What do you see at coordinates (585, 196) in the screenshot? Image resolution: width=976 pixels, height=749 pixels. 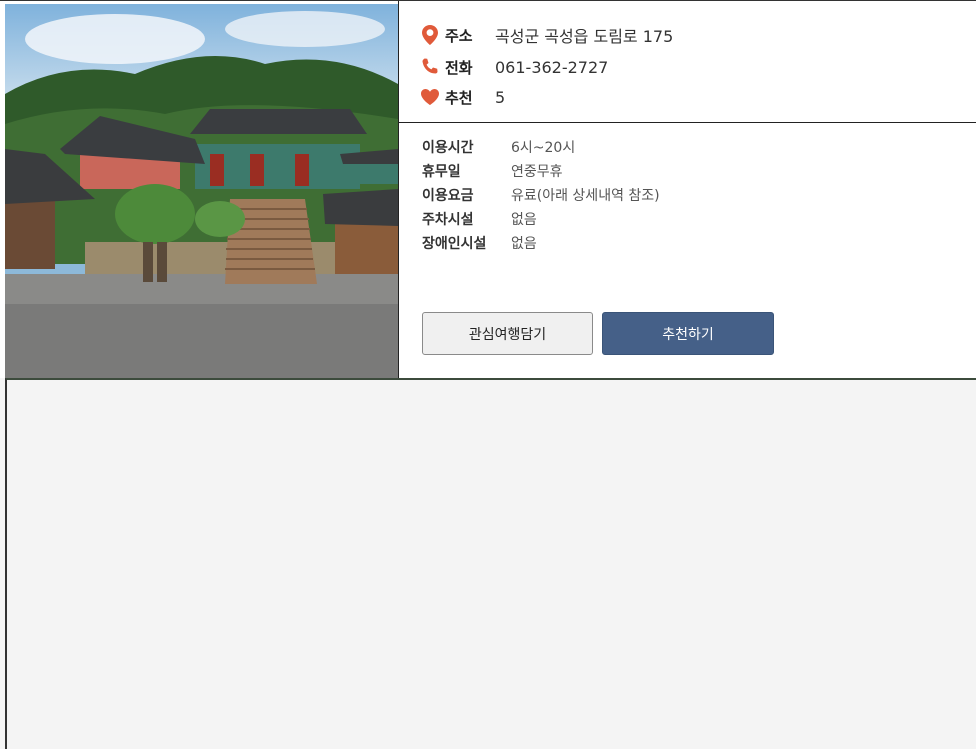 I see `detail-value: 유료(아래 상세내역 참조)` at bounding box center [585, 196].